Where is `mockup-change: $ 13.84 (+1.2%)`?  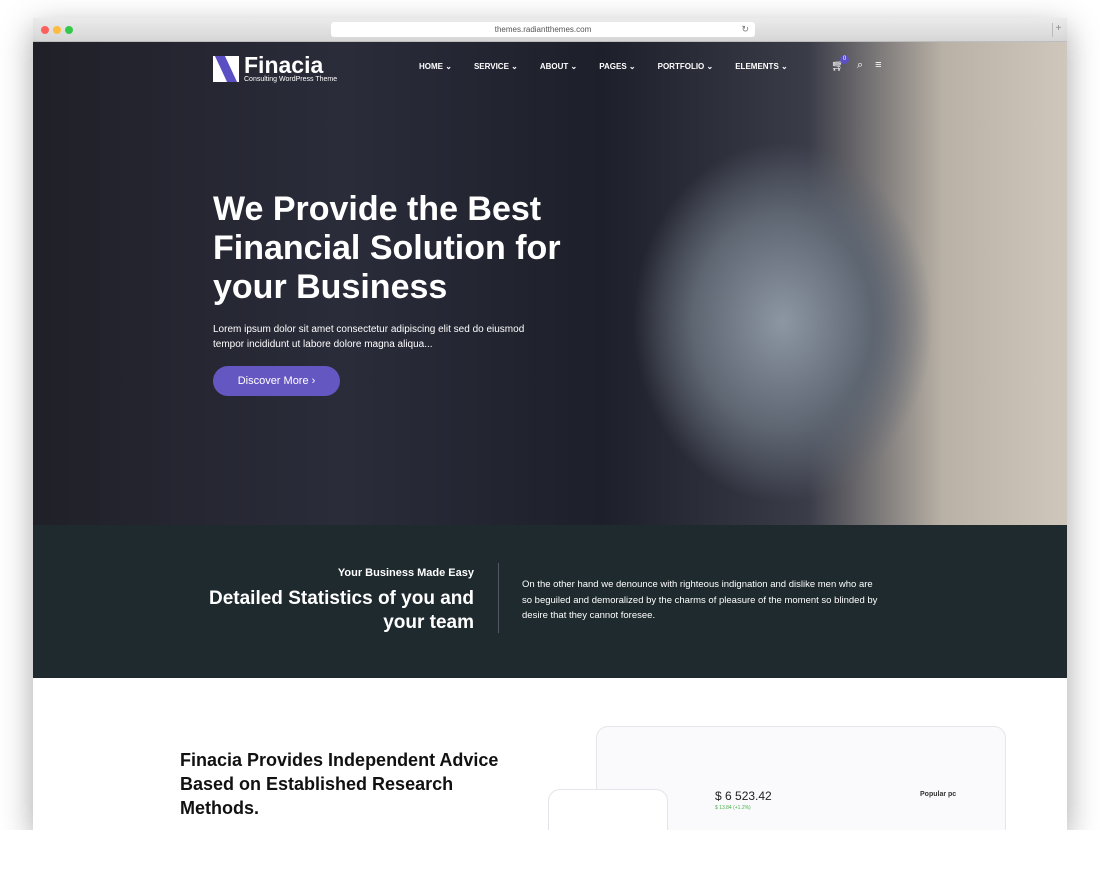
mockup-change: $ 13.84 (+1.2%) is located at coordinates (733, 808).